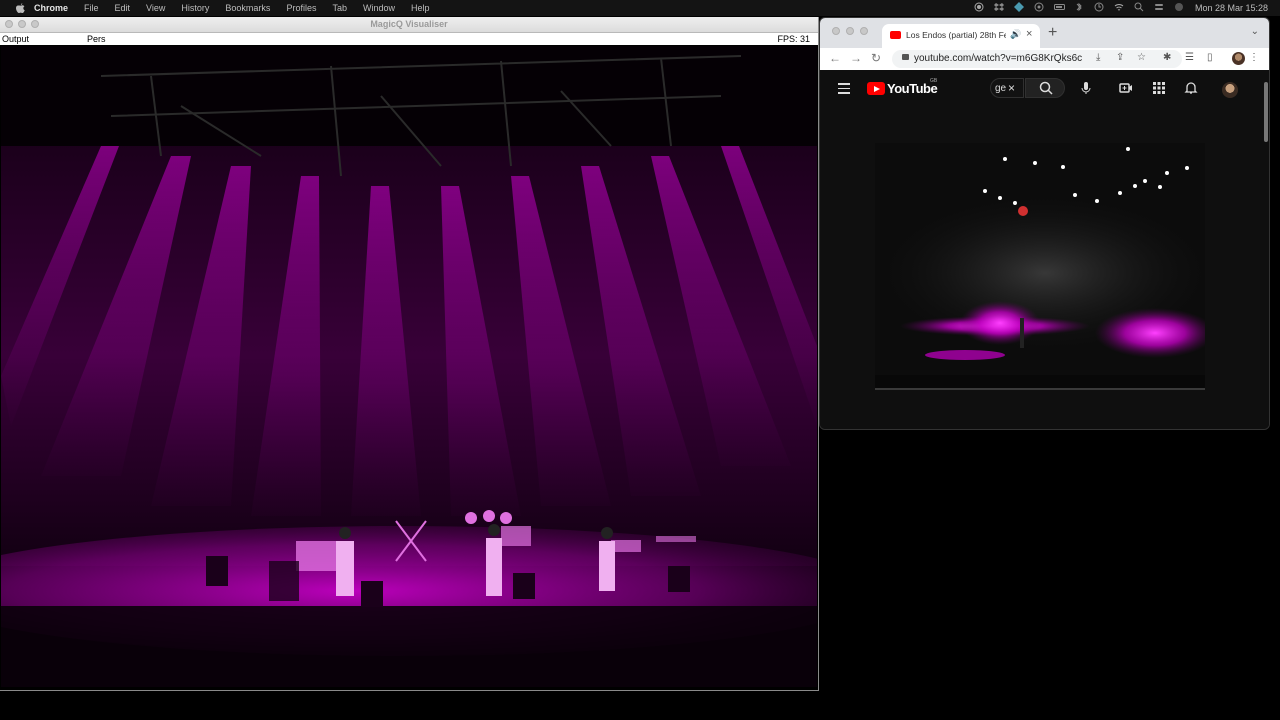 This screenshot has width=1280, height=720. What do you see at coordinates (20, 8) in the screenshot?
I see `apple-icon` at bounding box center [20, 8].